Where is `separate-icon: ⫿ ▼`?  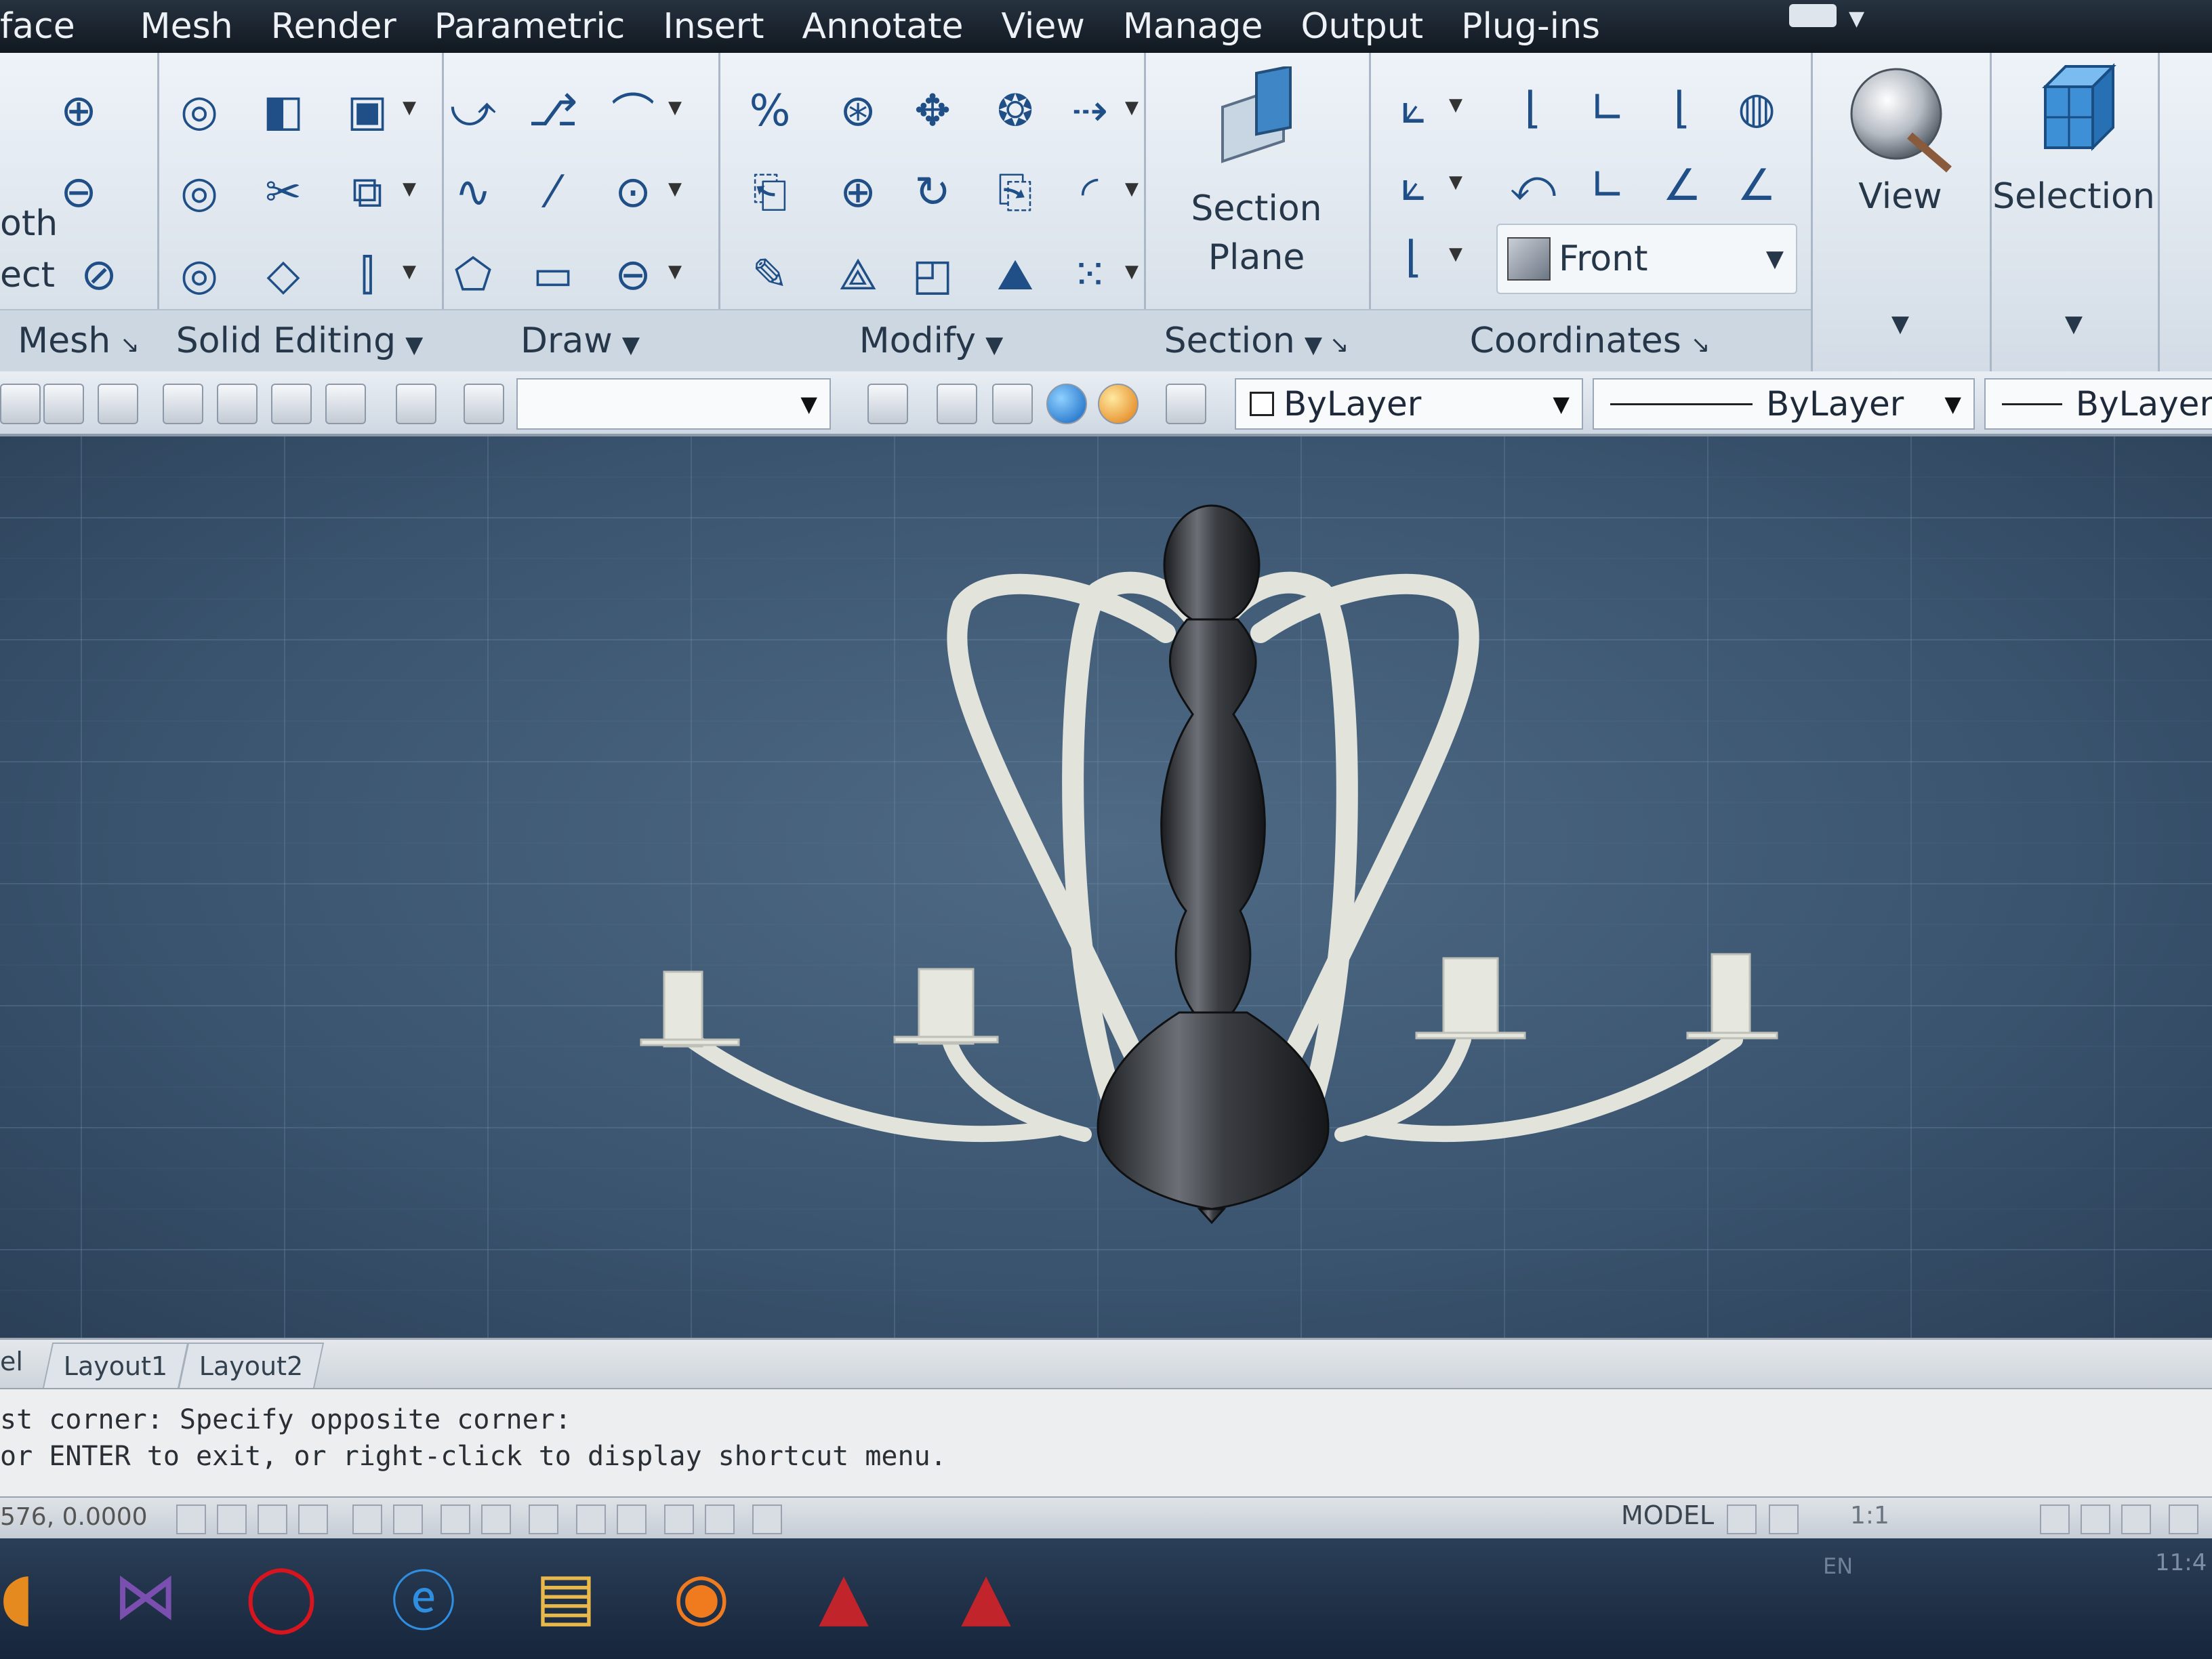 separate-icon: ⫿ ▼ is located at coordinates (376, 275).